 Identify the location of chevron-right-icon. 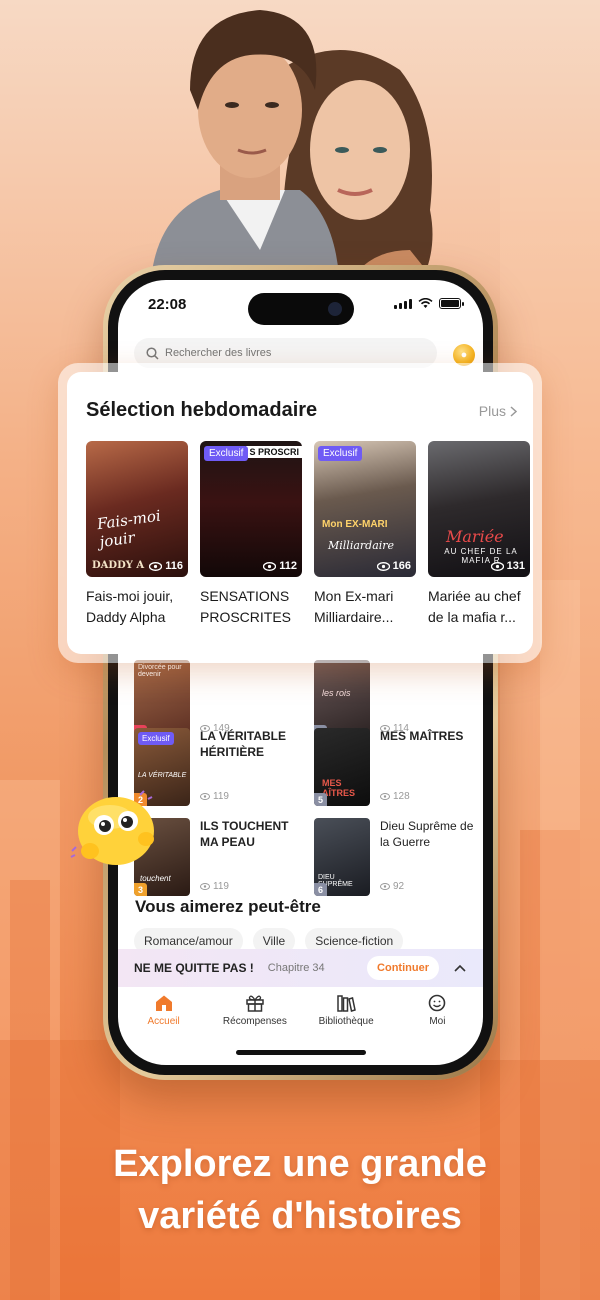
(513, 411).